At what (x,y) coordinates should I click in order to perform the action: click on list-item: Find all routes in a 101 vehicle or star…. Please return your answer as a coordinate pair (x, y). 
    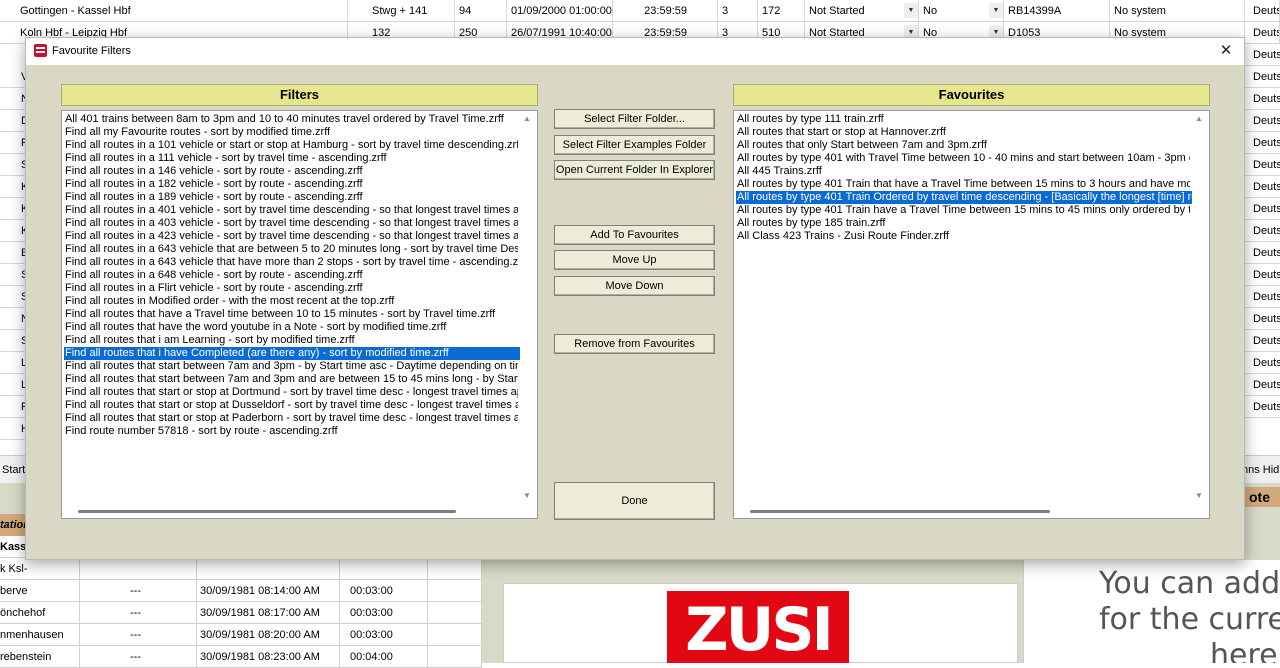
    Looking at the image, I should click on (291, 145).